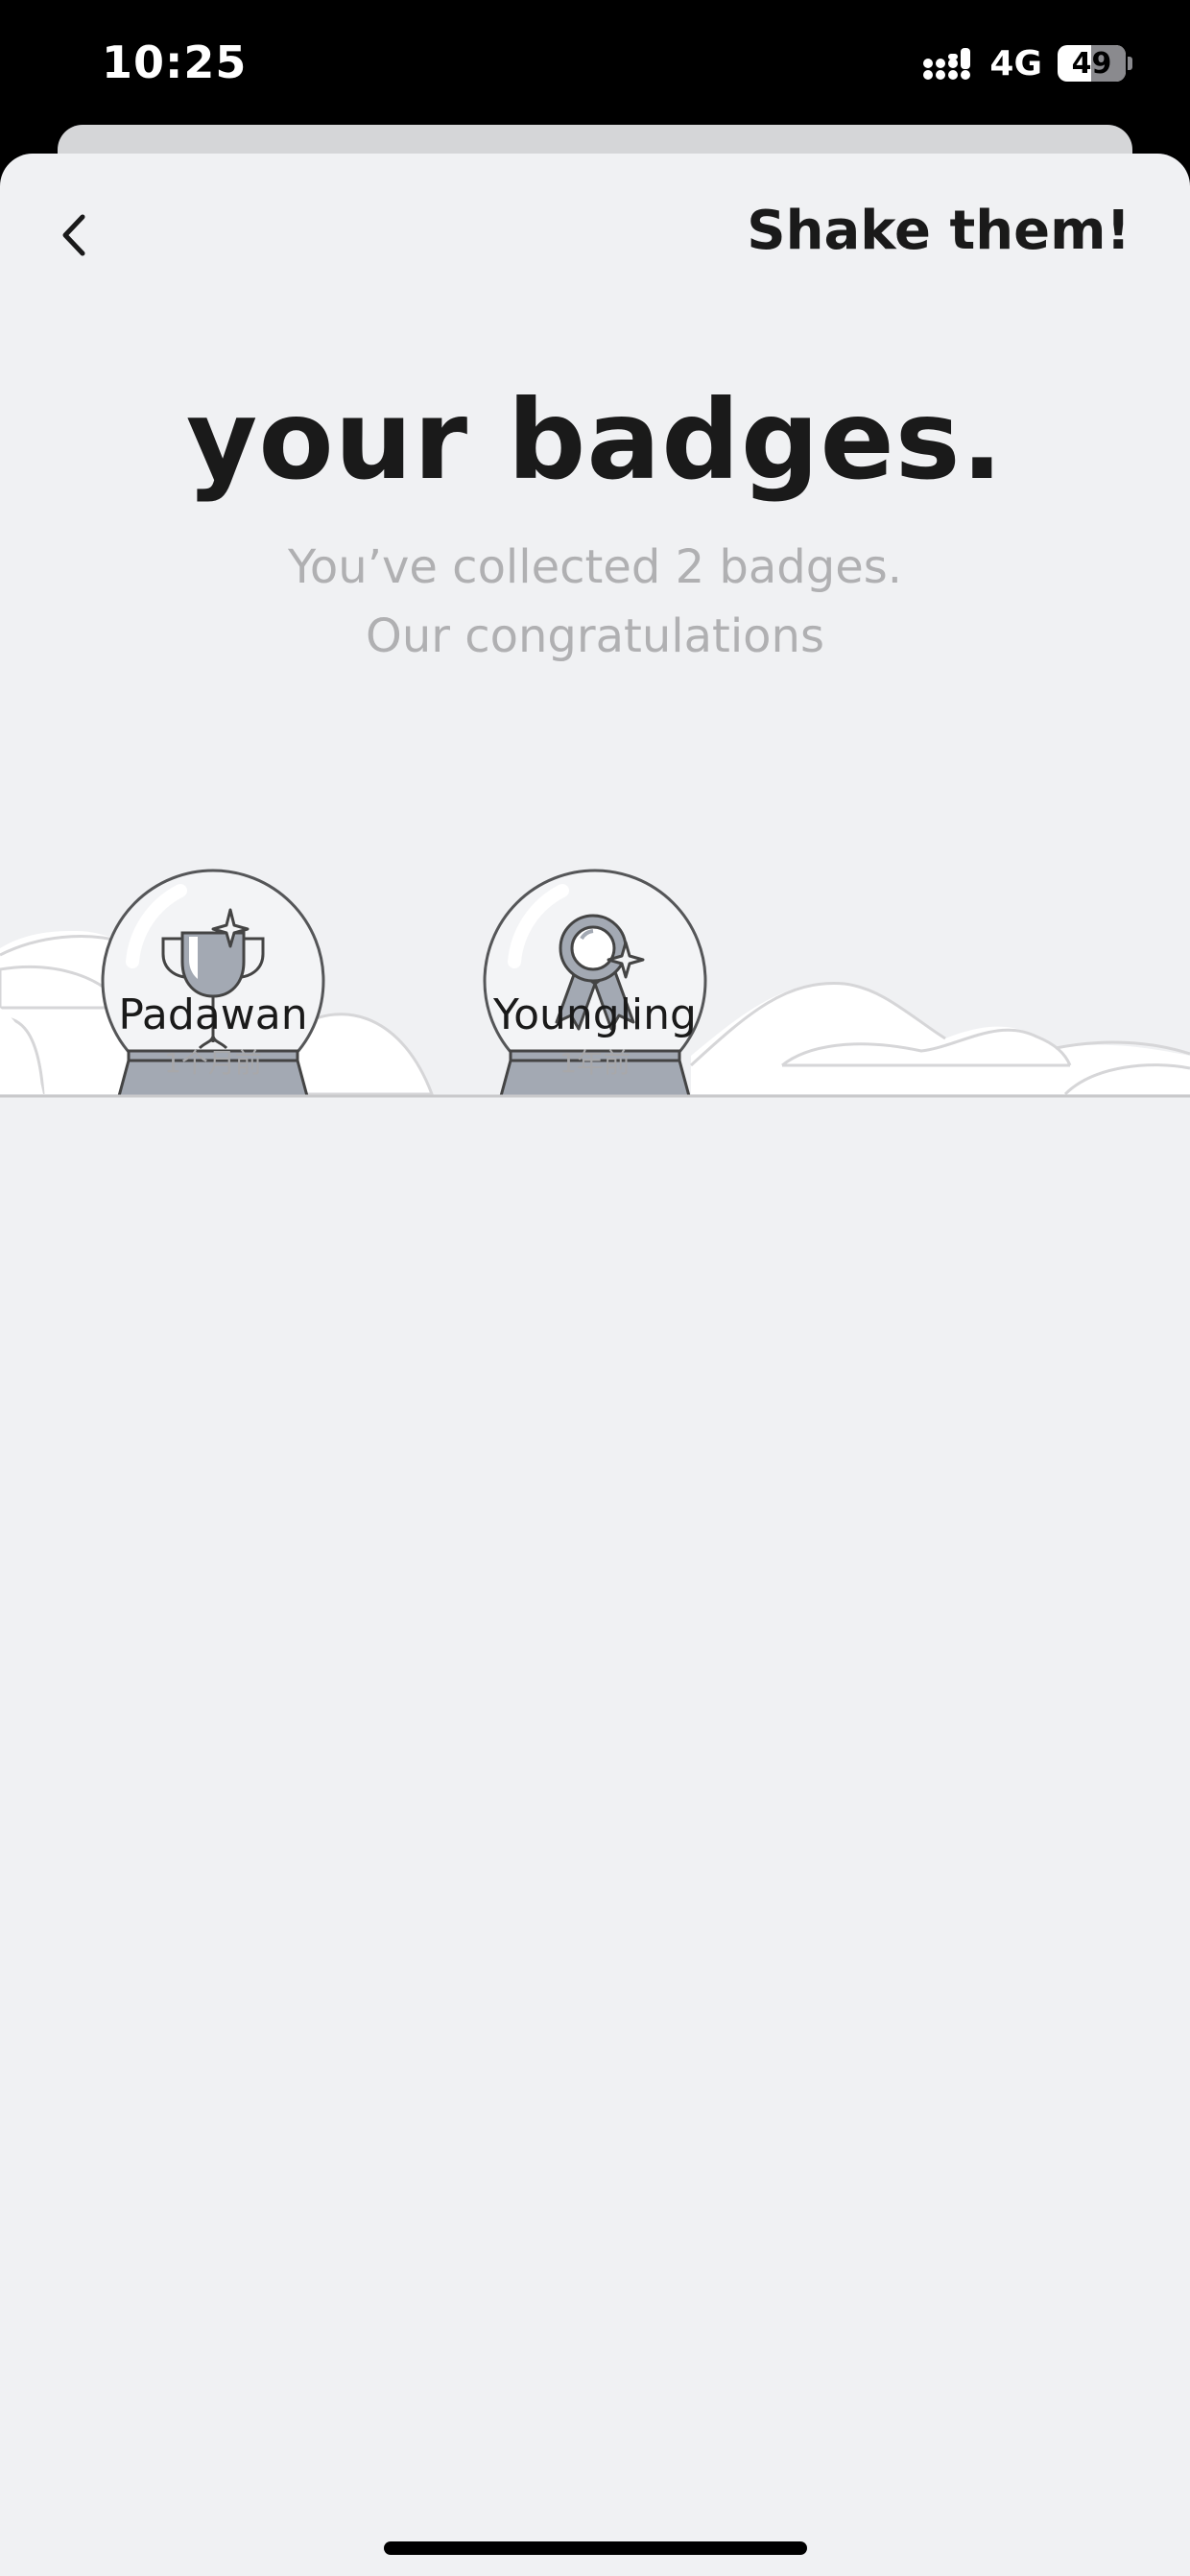 The height and width of the screenshot is (2576, 1190). I want to click on badge-name: Youngling, so click(595, 1014).